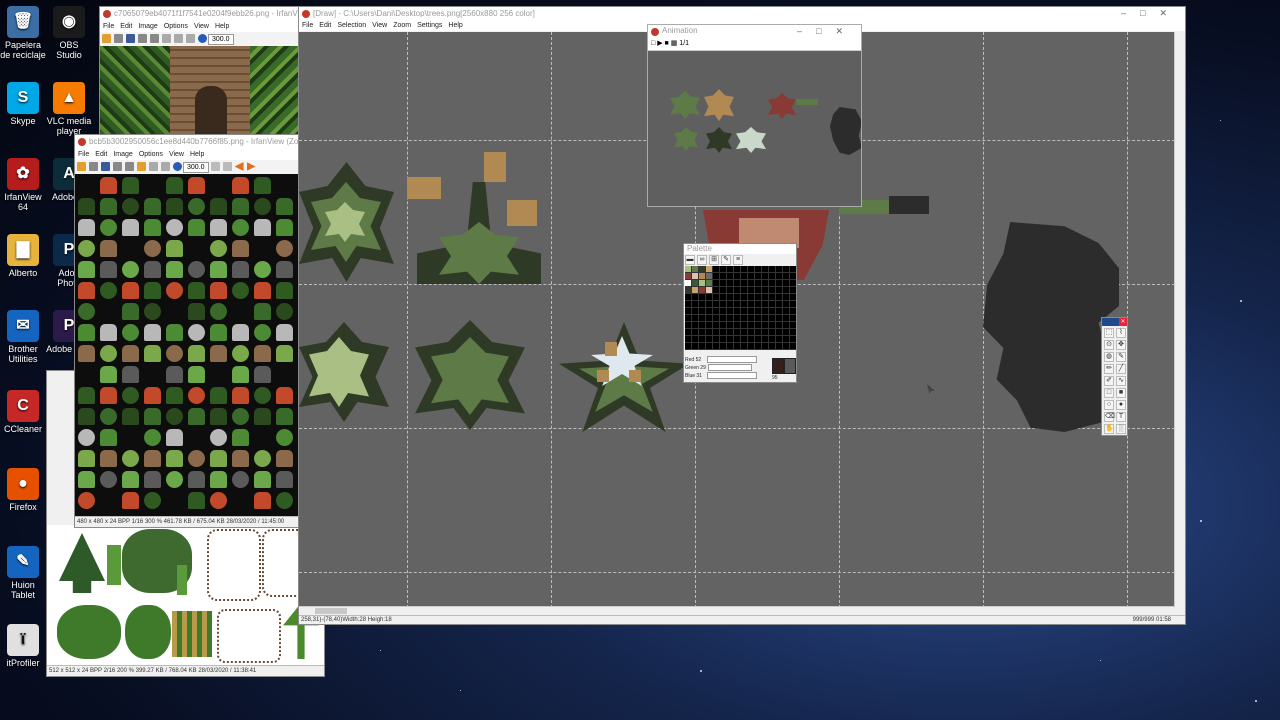  What do you see at coordinates (1121, 369) in the screenshot?
I see `line-icon: ╱` at bounding box center [1121, 369].